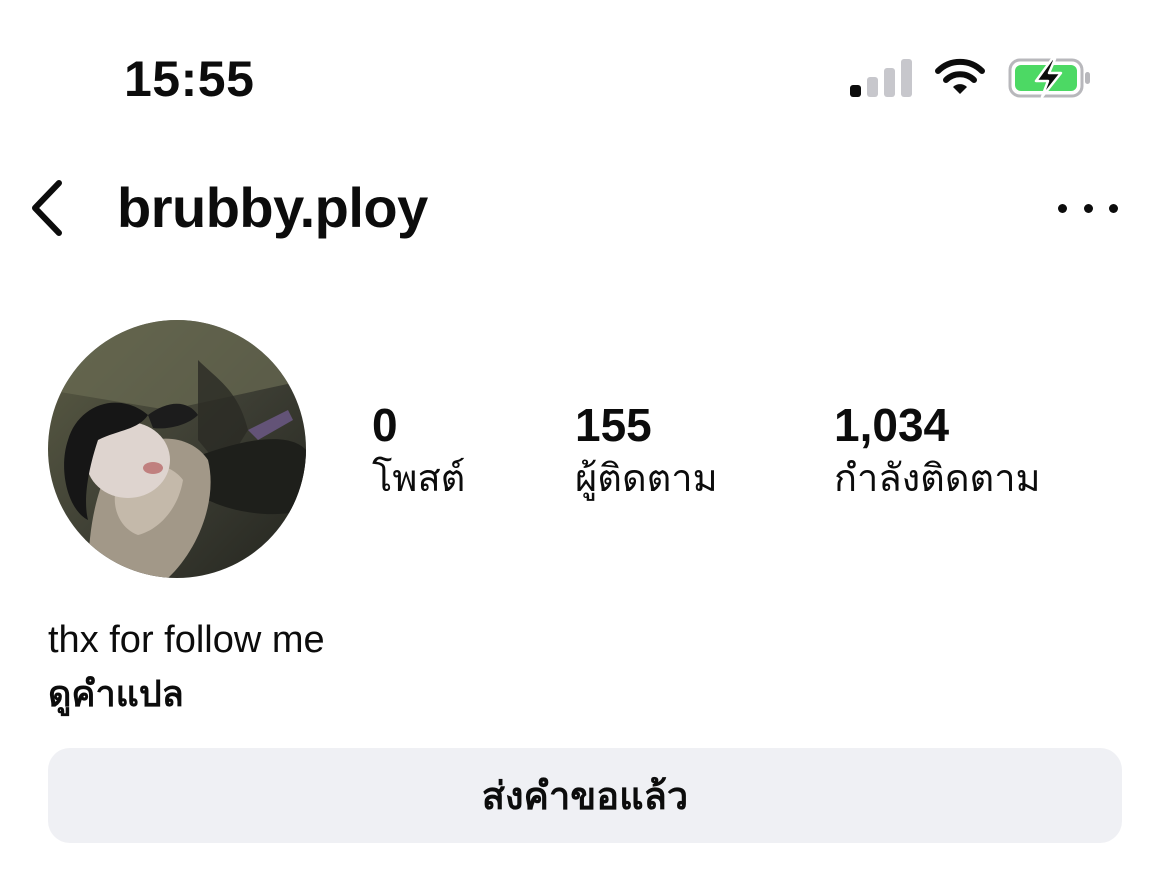 This screenshot has height=882, width=1170. I want to click on following-count: 1,034, so click(892, 425).